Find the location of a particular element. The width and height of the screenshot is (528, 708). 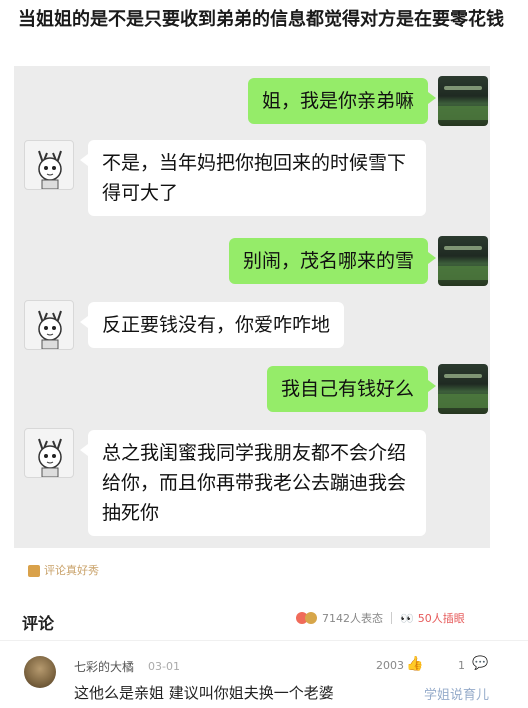

meme-tag: 评论真好秀 is located at coordinates (63, 570).